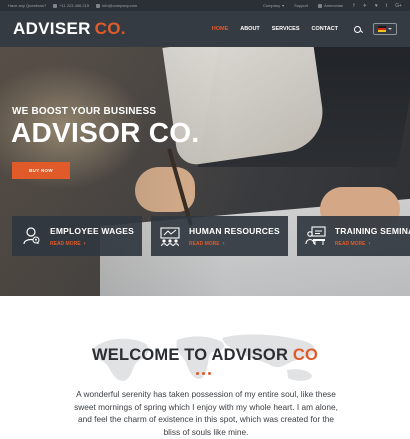 This screenshot has width=410, height=439. I want to click on chevron-down-icon: ▾, so click(283, 5).